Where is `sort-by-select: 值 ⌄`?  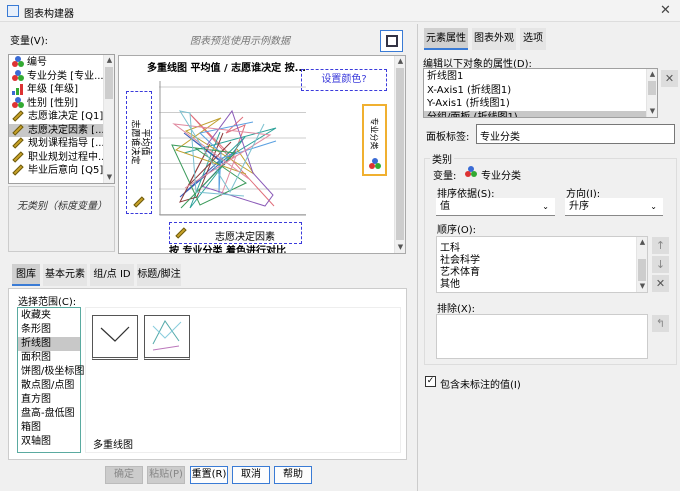 sort-by-select: 值 ⌄ is located at coordinates (495, 207).